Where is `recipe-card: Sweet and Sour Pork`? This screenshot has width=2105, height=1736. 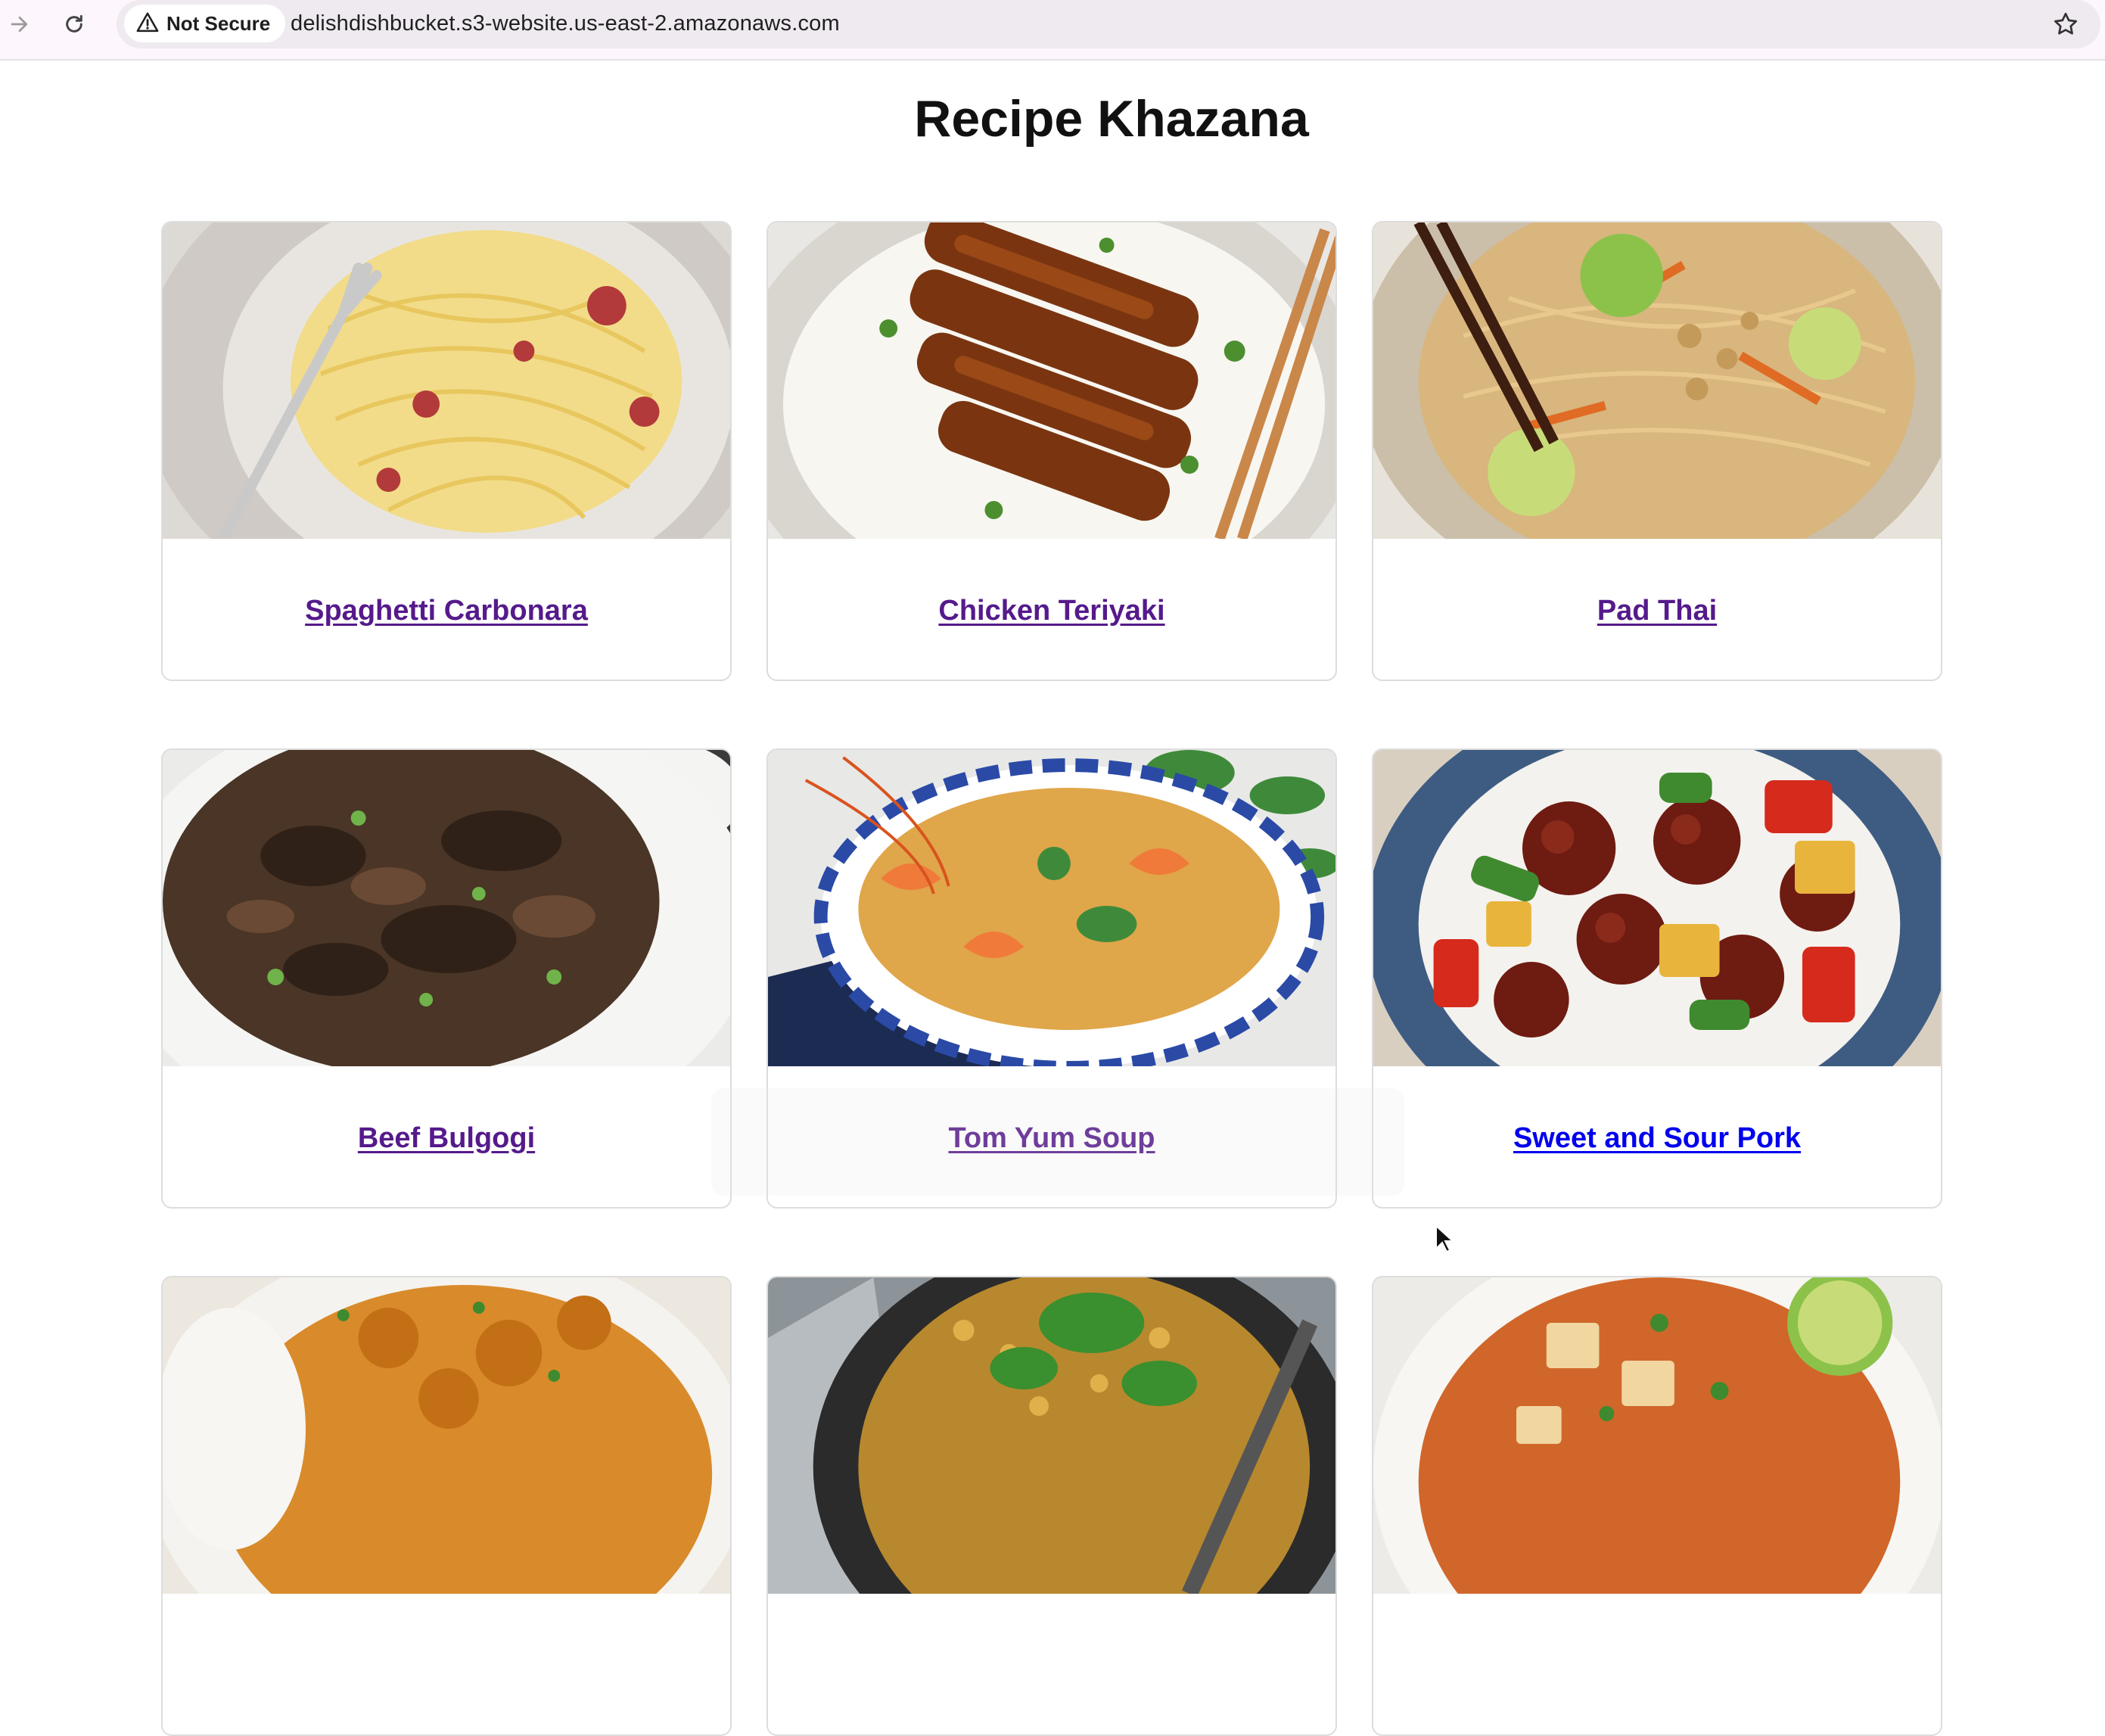 recipe-card: Sweet and Sour Pork is located at coordinates (1657, 978).